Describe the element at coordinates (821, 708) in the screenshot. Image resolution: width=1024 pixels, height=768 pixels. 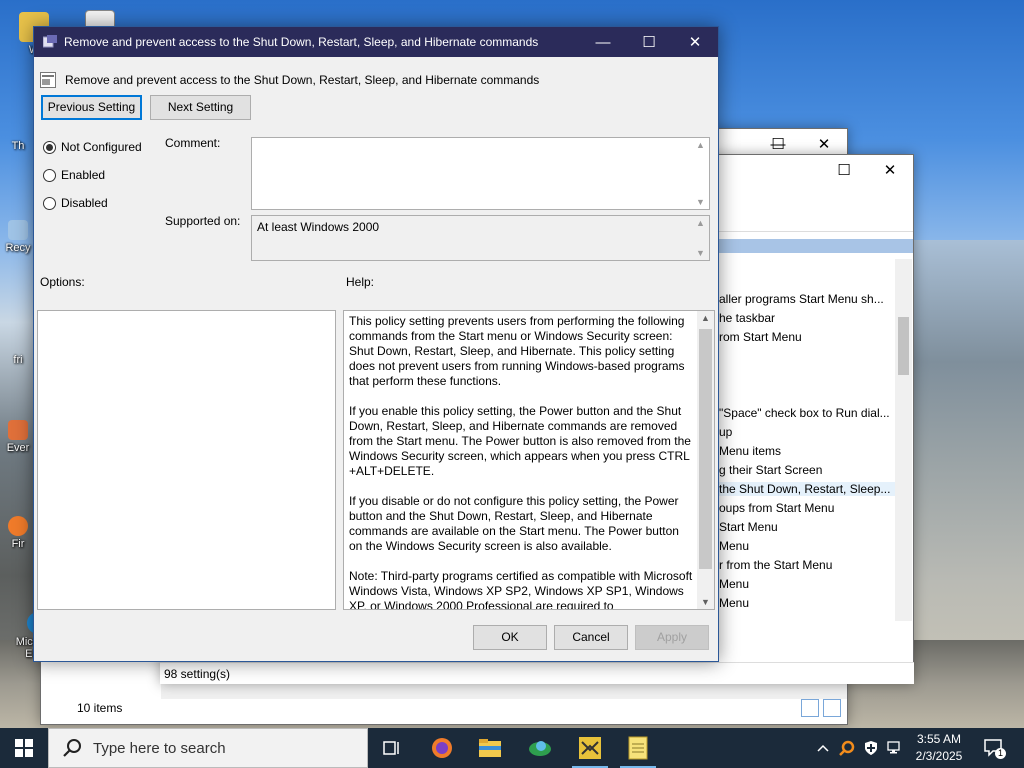
I see `view-switcher` at that location.